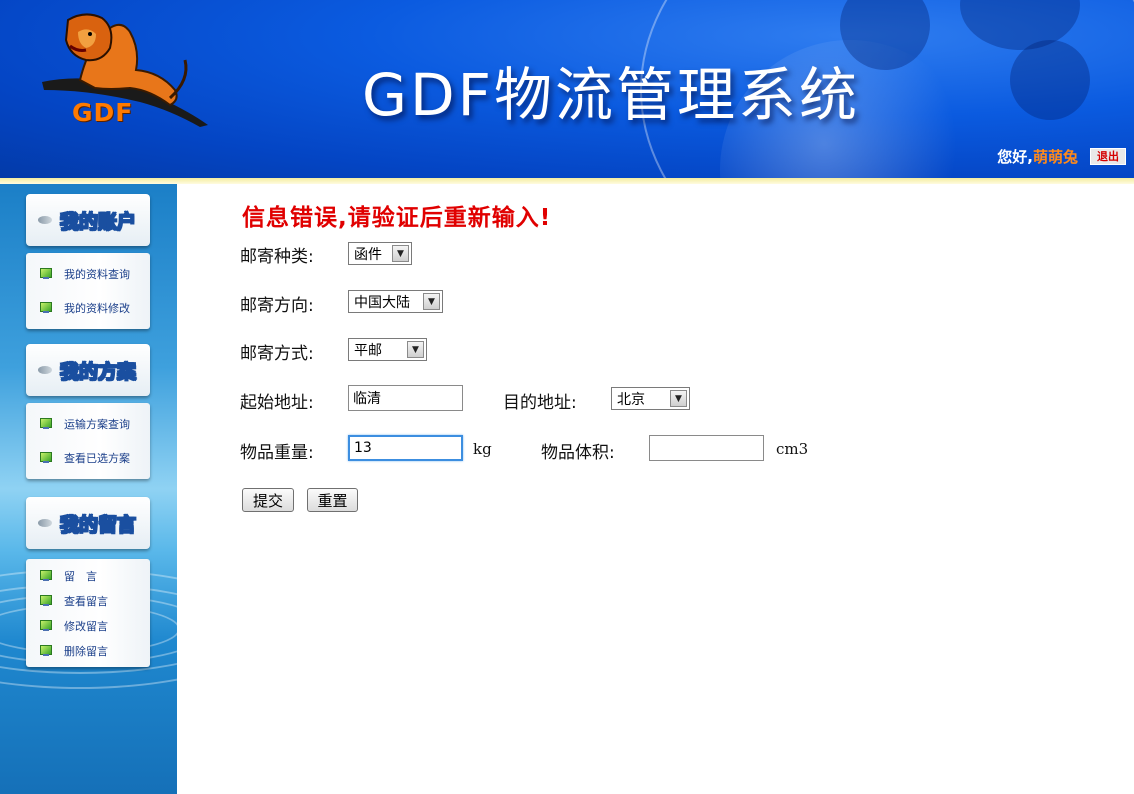 The width and height of the screenshot is (1134, 794). What do you see at coordinates (98, 221) in the screenshot?
I see `section-title: 我的账户` at bounding box center [98, 221].